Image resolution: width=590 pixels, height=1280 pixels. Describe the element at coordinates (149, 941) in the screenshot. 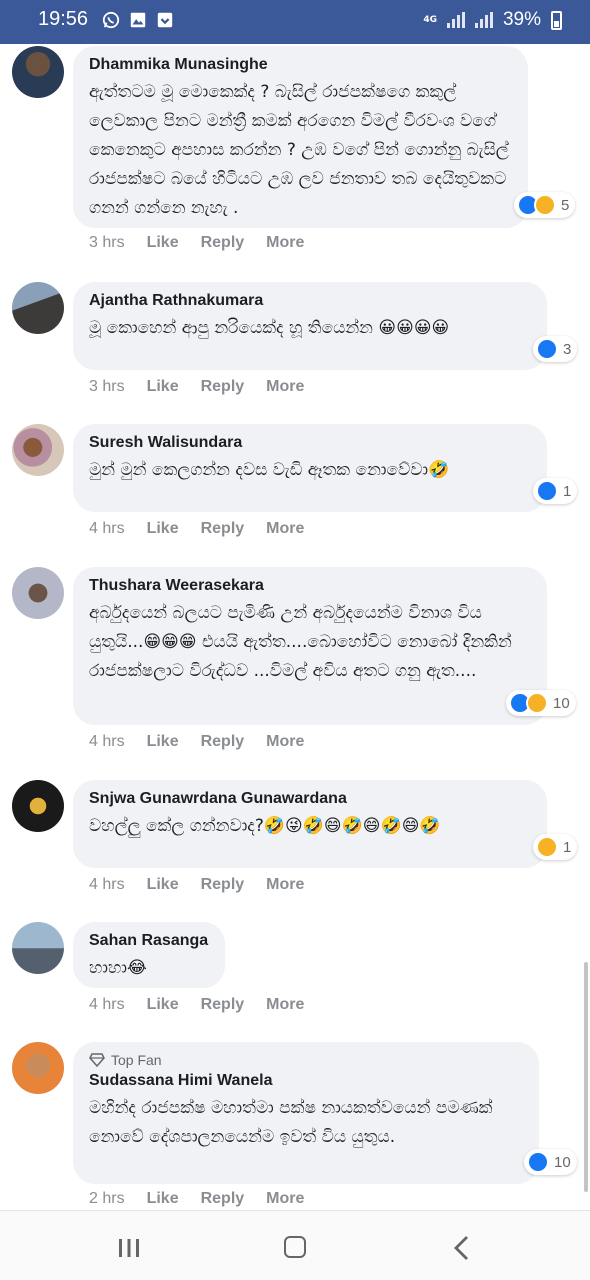

I see `comment-author: Sahan Rasanga` at that location.